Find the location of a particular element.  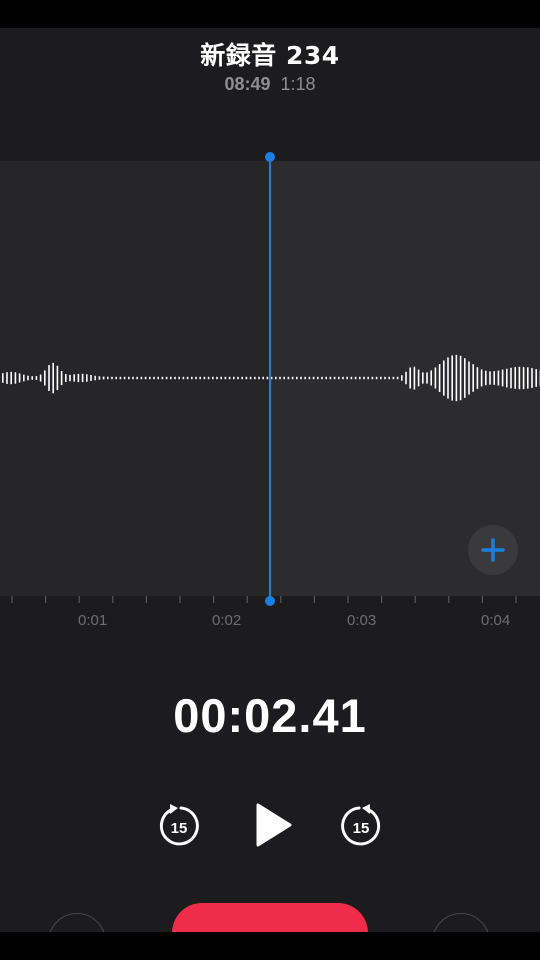

play-button is located at coordinates (272, 825).